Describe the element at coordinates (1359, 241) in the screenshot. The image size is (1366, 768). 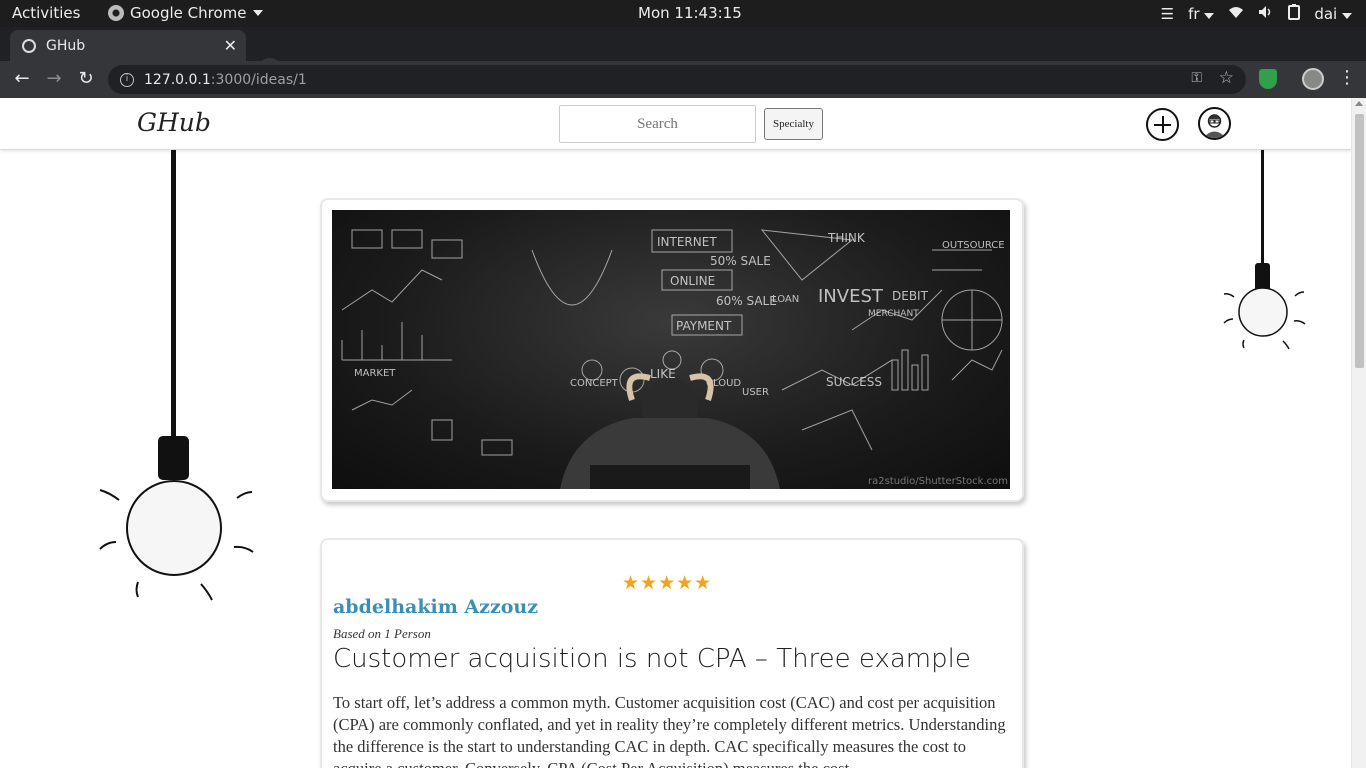
I see `scrollbar-thumb` at that location.